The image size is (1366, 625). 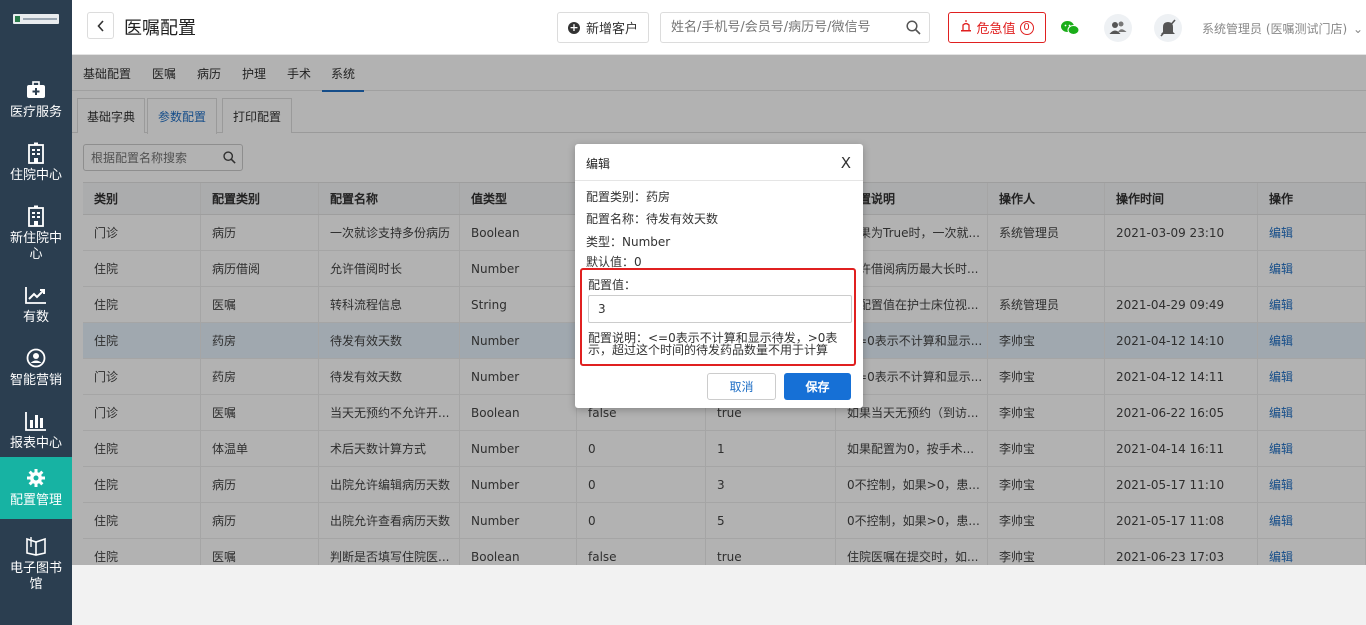 I want to click on chevron-left-icon, so click(x=100, y=25).